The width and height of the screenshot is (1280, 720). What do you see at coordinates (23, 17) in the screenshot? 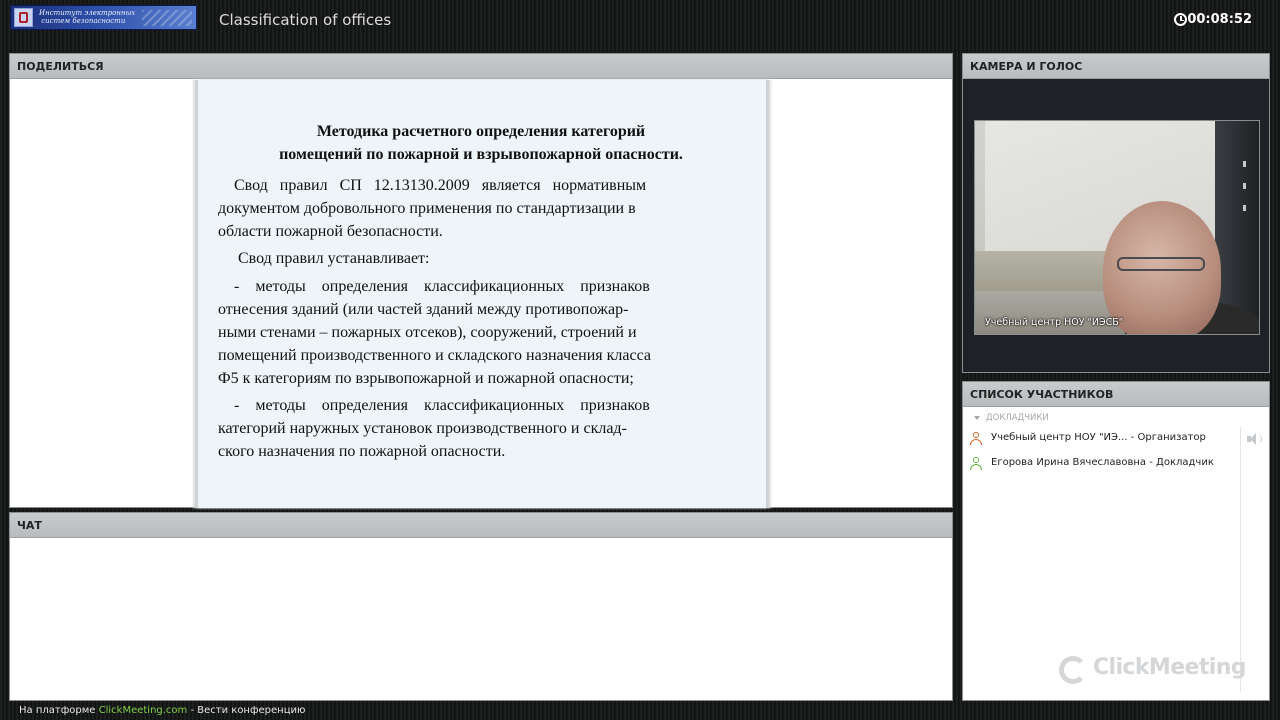
I see `logo-emblem-icon` at bounding box center [23, 17].